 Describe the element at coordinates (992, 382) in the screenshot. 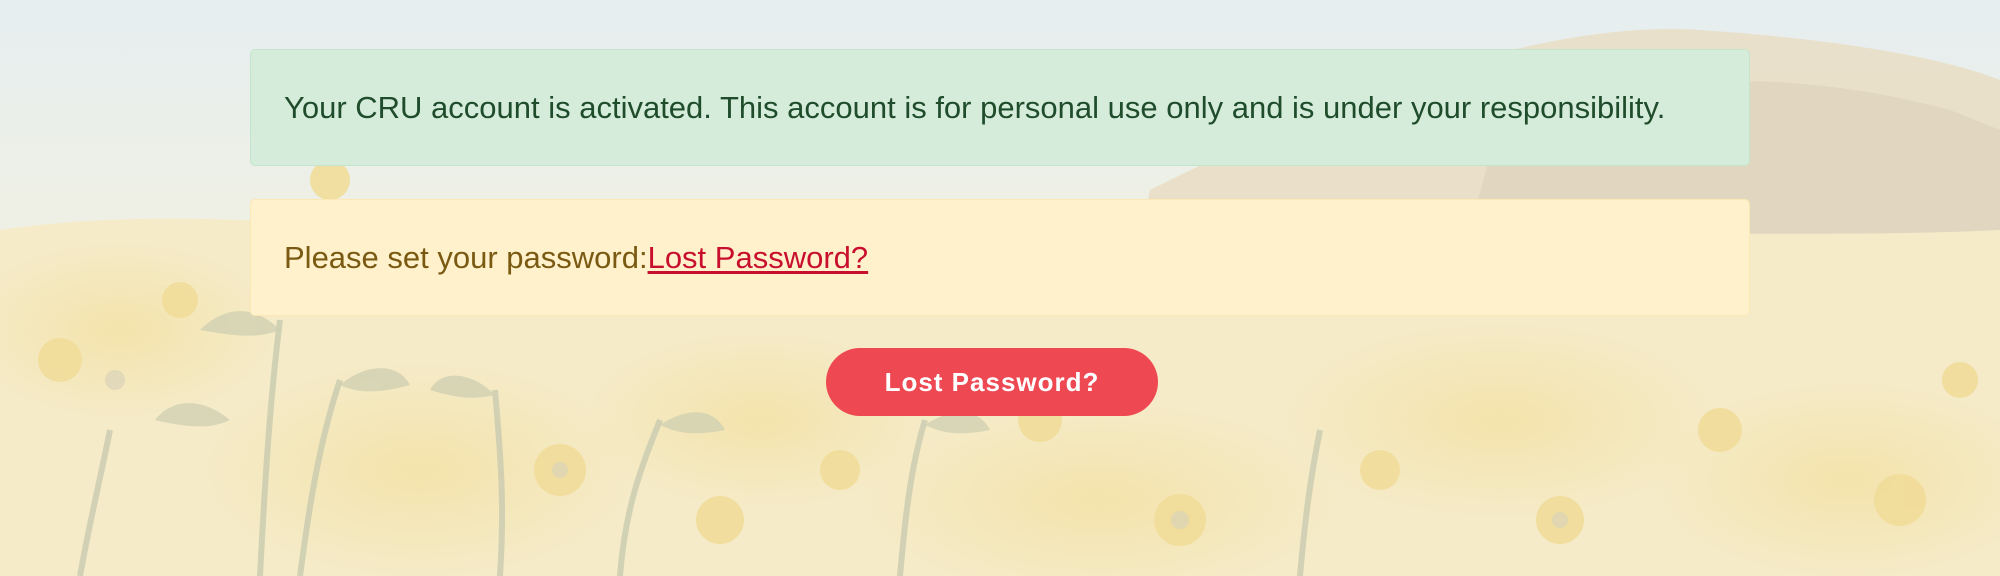

I see `lost-password-button: Lost Password?` at that location.